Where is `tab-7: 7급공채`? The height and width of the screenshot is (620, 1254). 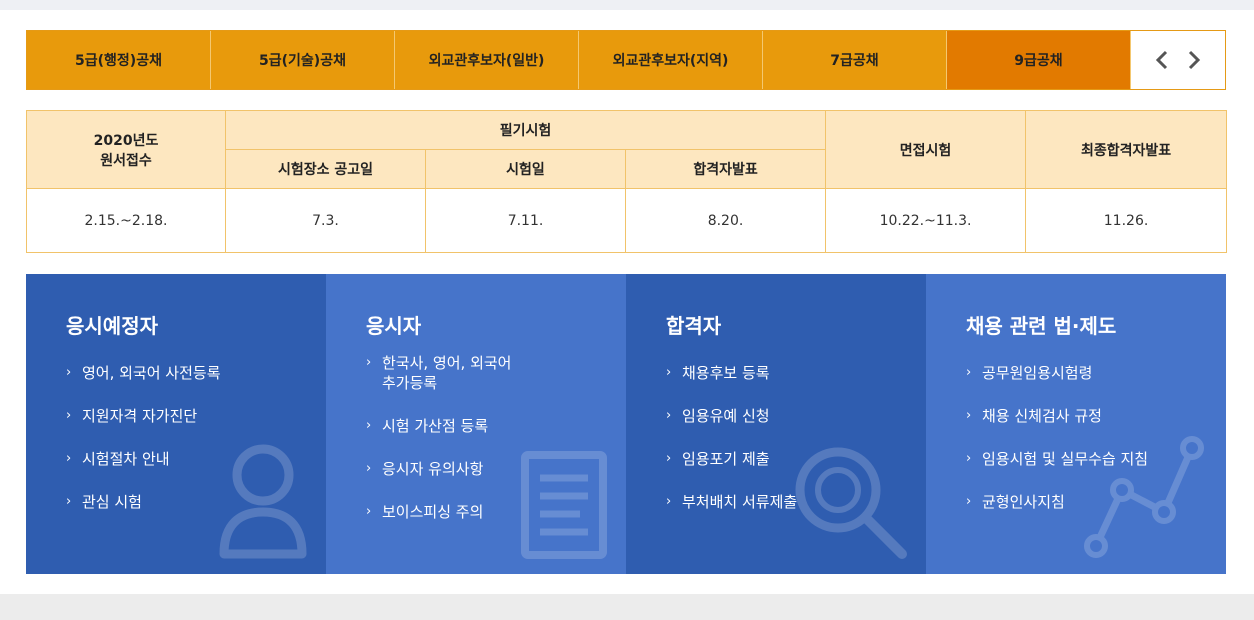 tab-7: 7급공채 is located at coordinates (855, 60).